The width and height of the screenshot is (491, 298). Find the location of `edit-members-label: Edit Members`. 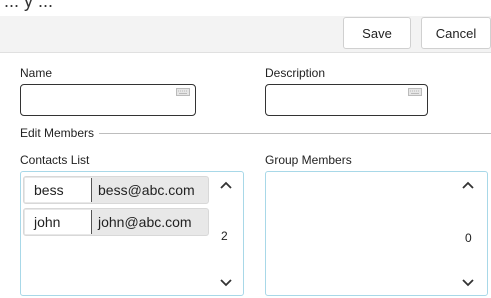

edit-members-label: Edit Members is located at coordinates (57, 133).